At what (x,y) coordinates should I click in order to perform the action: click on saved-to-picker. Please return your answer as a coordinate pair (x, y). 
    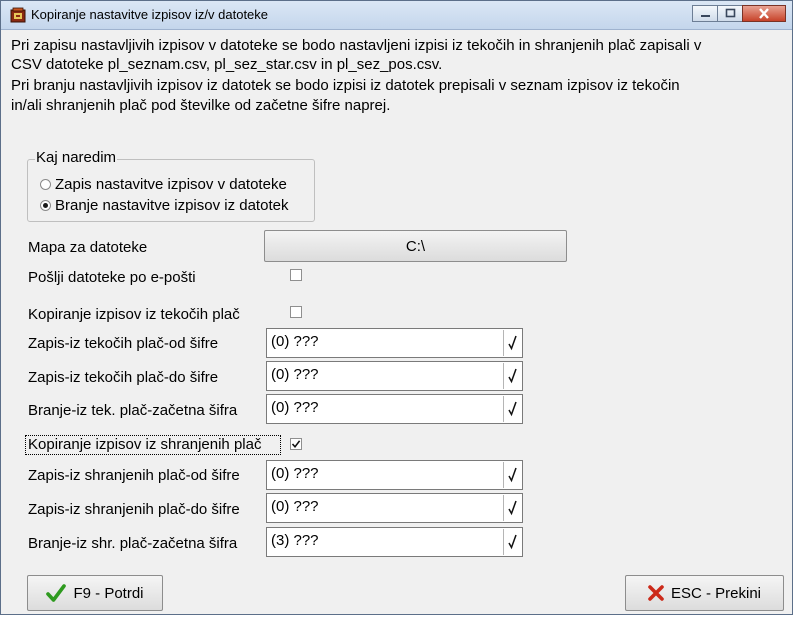
    Looking at the image, I should click on (512, 508).